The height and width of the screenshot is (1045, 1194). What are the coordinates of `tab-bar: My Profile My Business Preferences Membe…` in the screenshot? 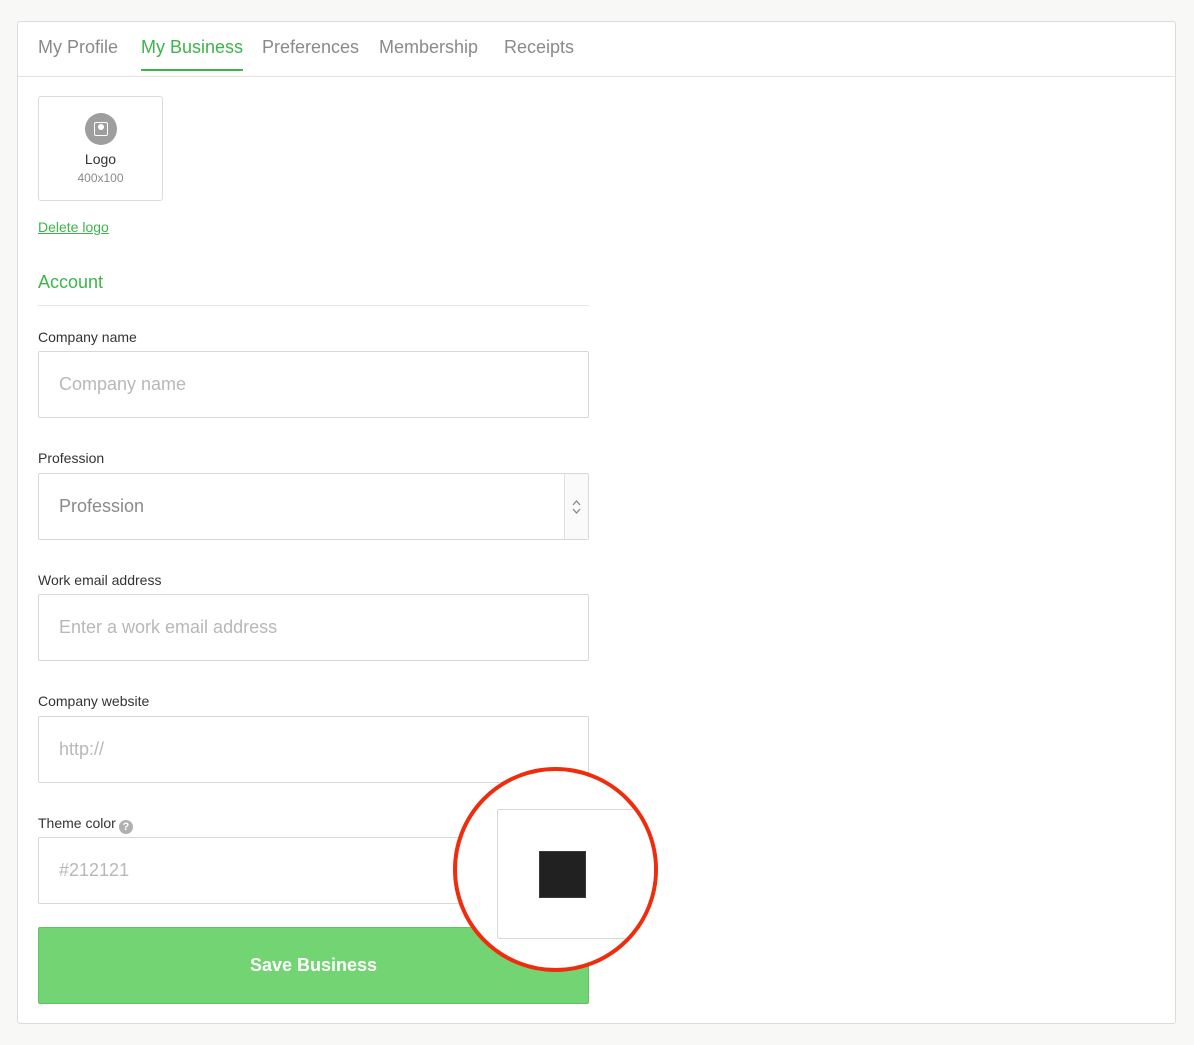 It's located at (596, 49).